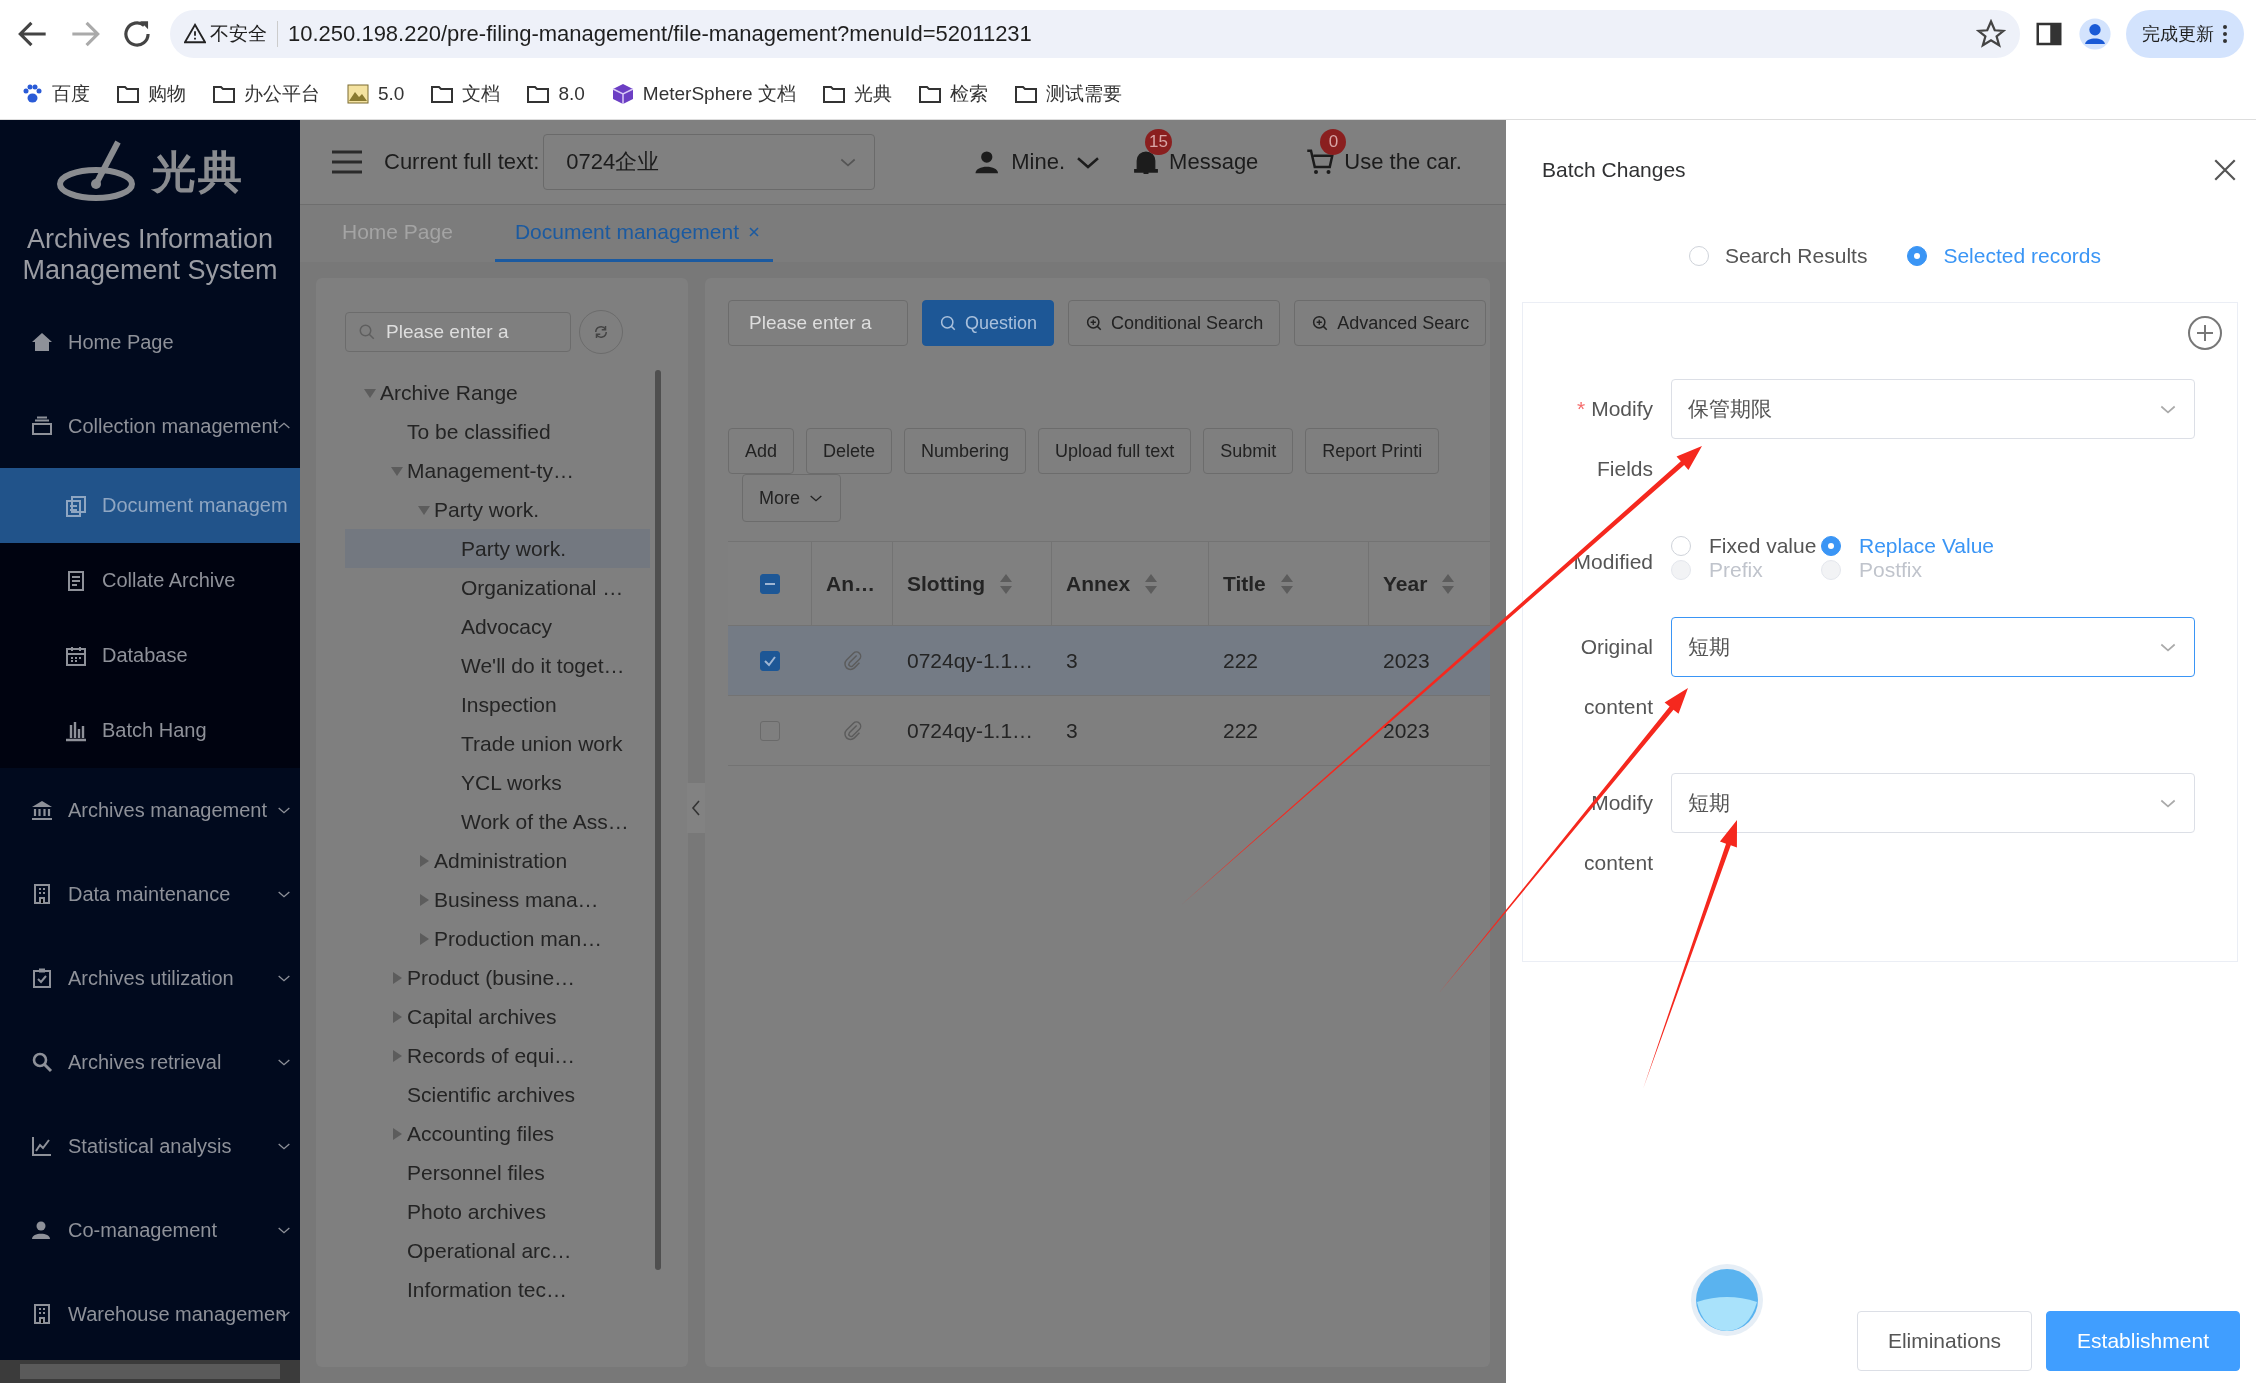  What do you see at coordinates (150, 978) in the screenshot?
I see `menu-item: Archives utilization` at bounding box center [150, 978].